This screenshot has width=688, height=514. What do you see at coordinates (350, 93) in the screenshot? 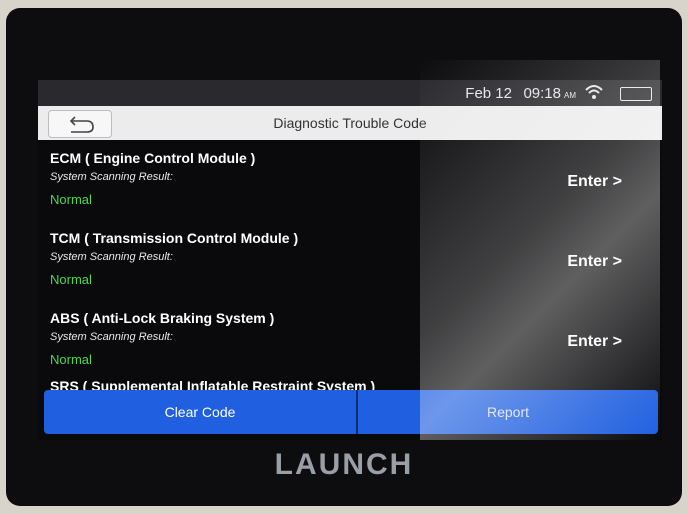
I see `status-bar: Feb 12 09:18 AM` at bounding box center [350, 93].